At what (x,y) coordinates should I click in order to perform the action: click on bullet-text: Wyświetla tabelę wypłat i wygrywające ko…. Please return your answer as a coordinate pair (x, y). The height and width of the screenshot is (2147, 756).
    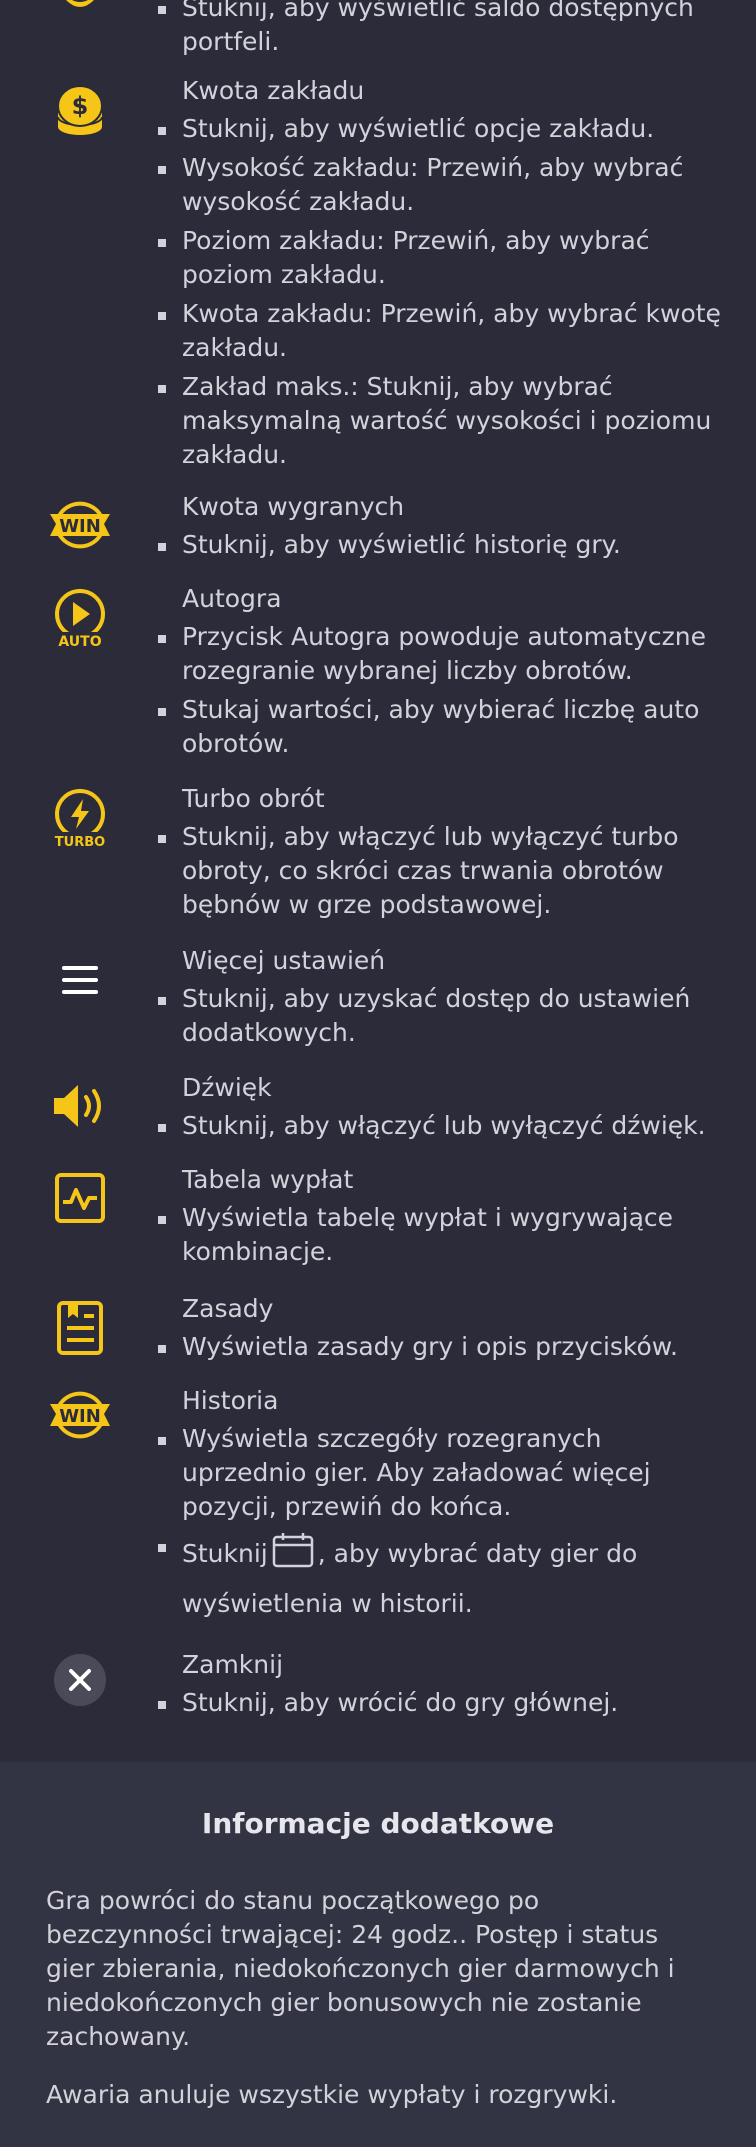
    Looking at the image, I should click on (440, 1235).